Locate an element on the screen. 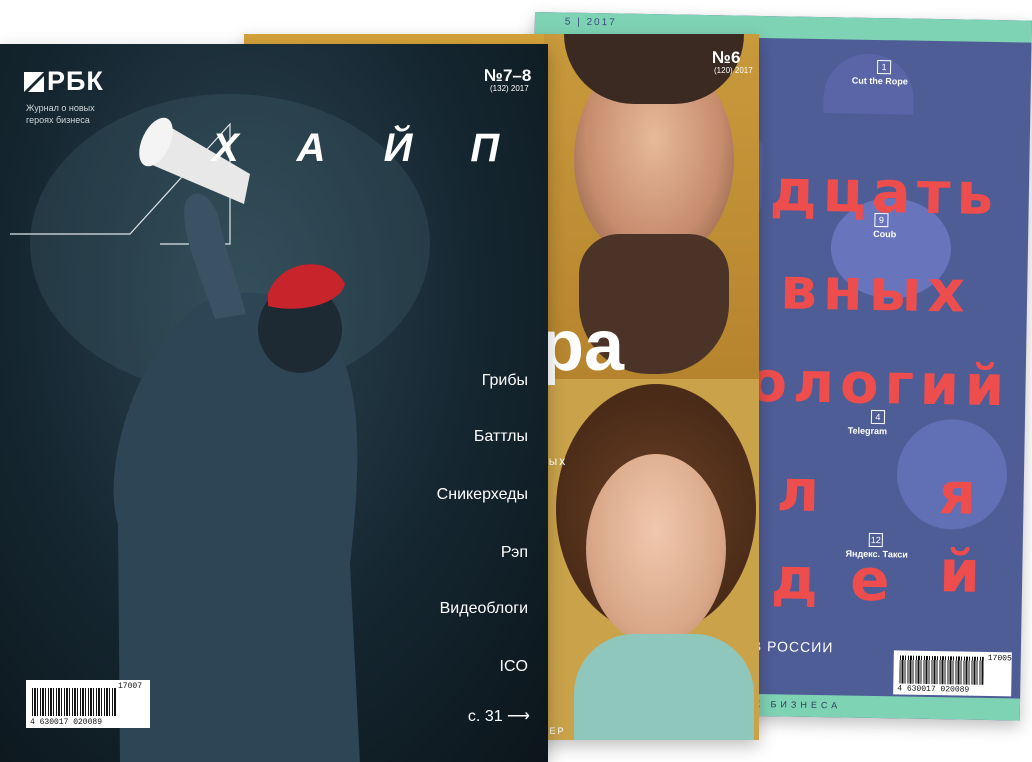  headline-row: й is located at coordinates (962, 571).